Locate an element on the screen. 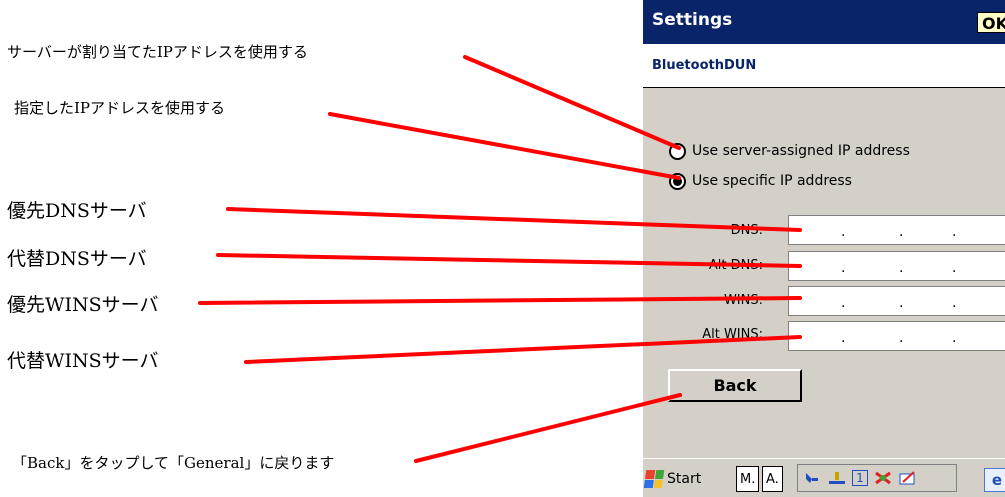 Image resolution: width=1005 pixels, height=497 pixels. alt-wins-label: Alt WINS: is located at coordinates (732, 334).